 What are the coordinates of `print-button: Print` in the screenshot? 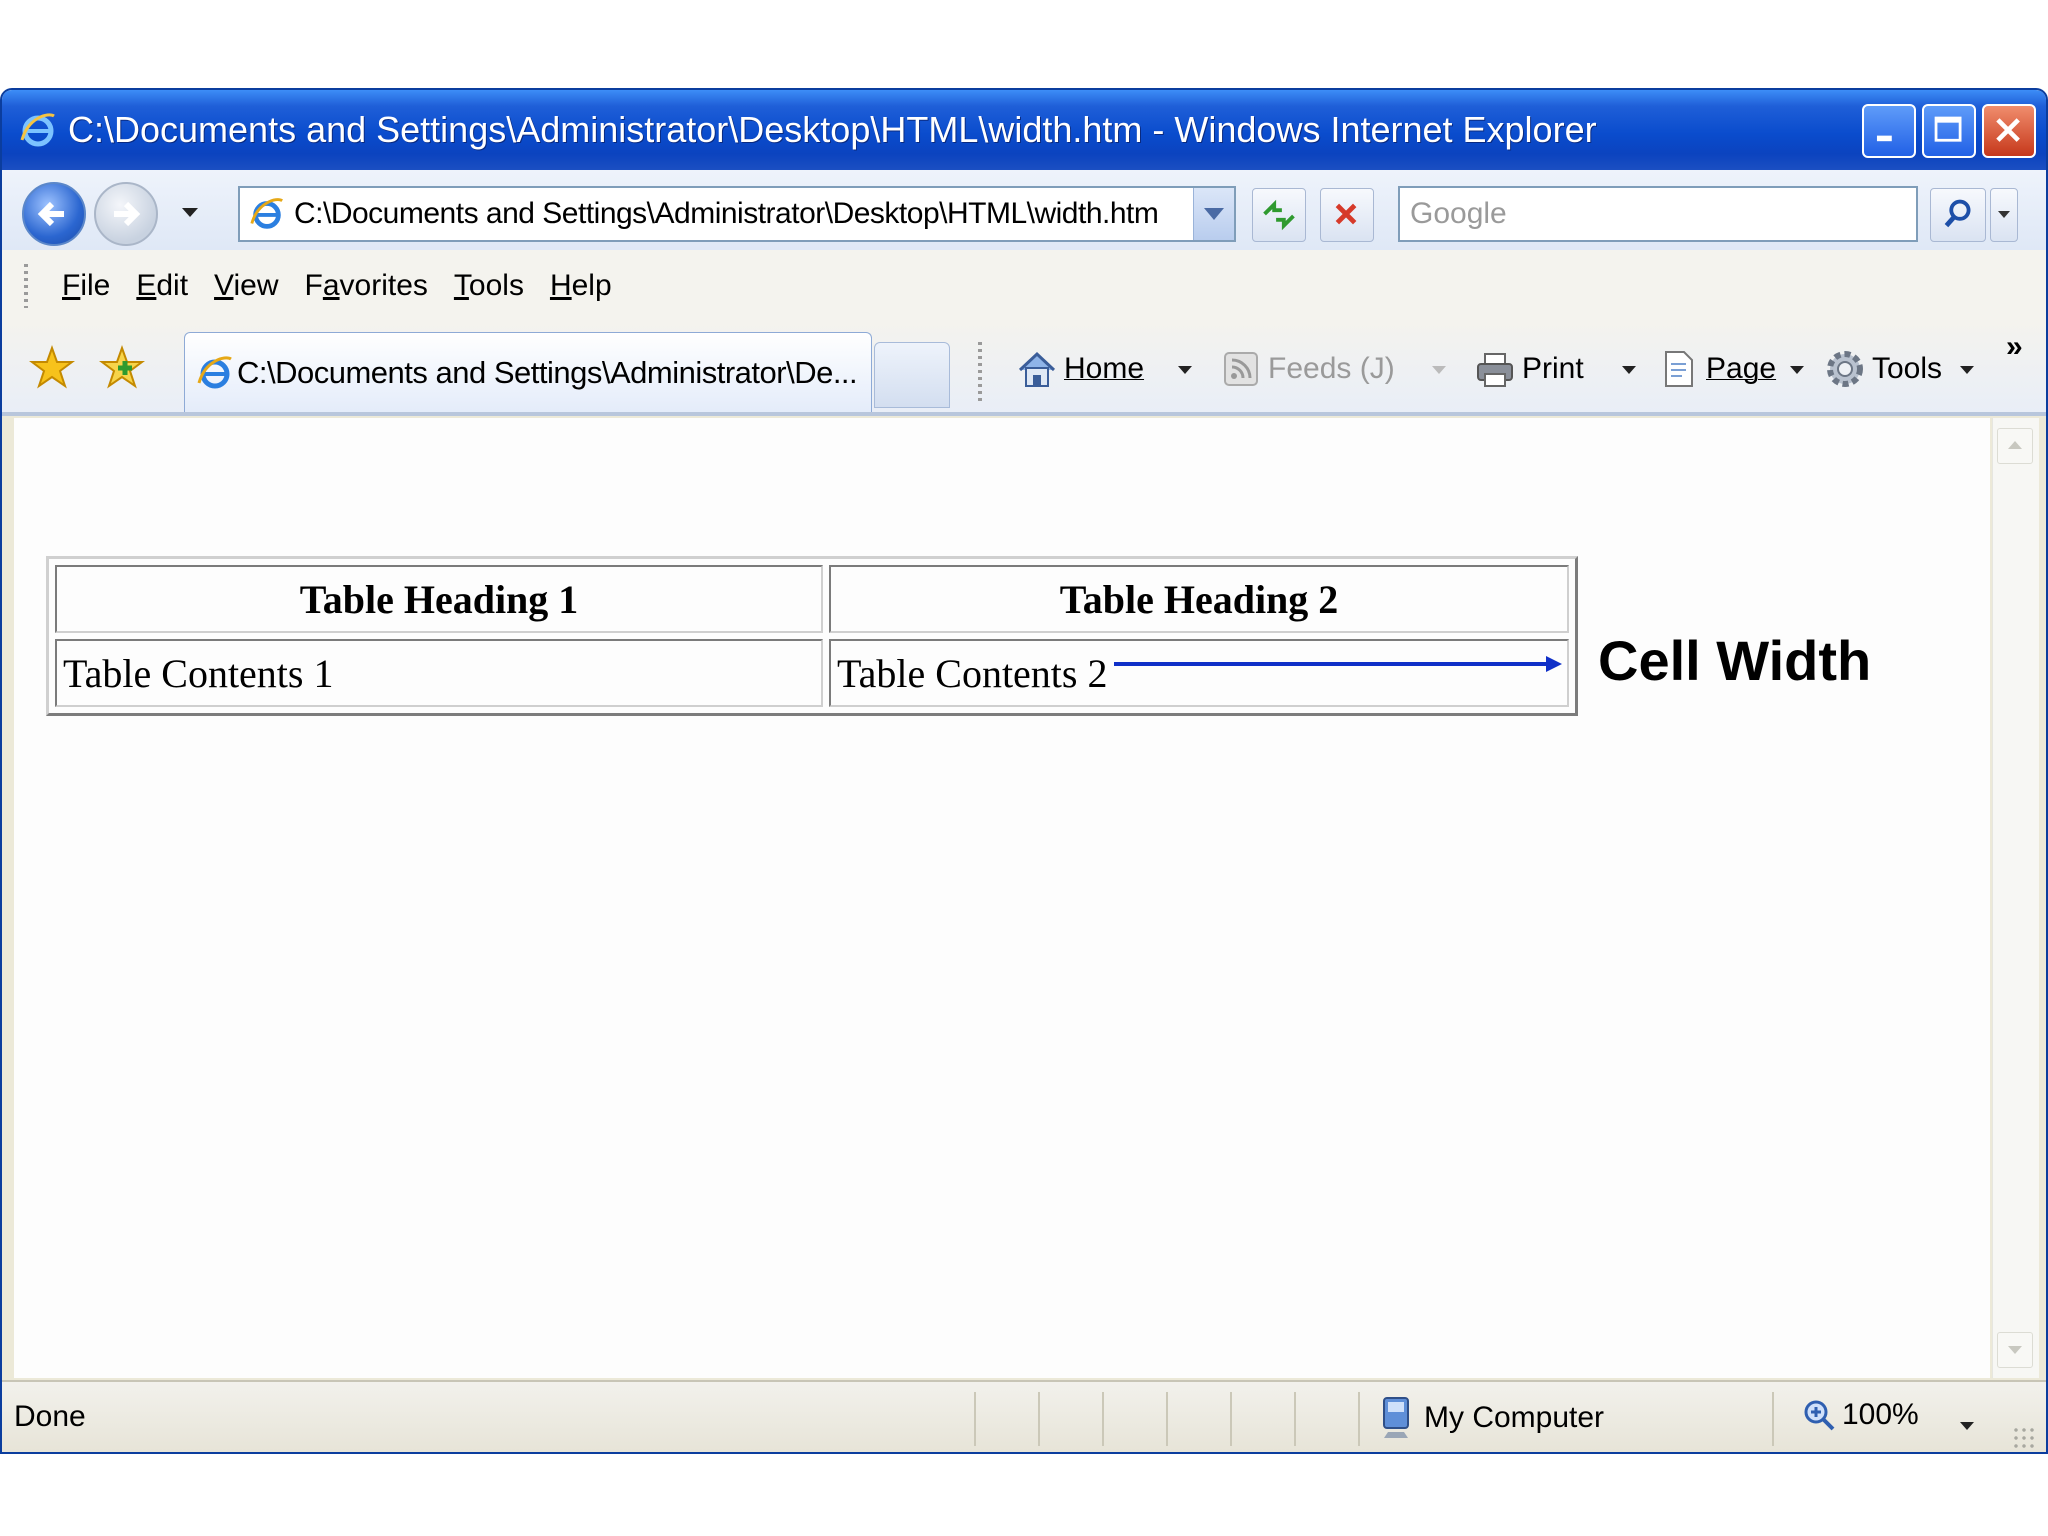 It's located at (1529, 369).